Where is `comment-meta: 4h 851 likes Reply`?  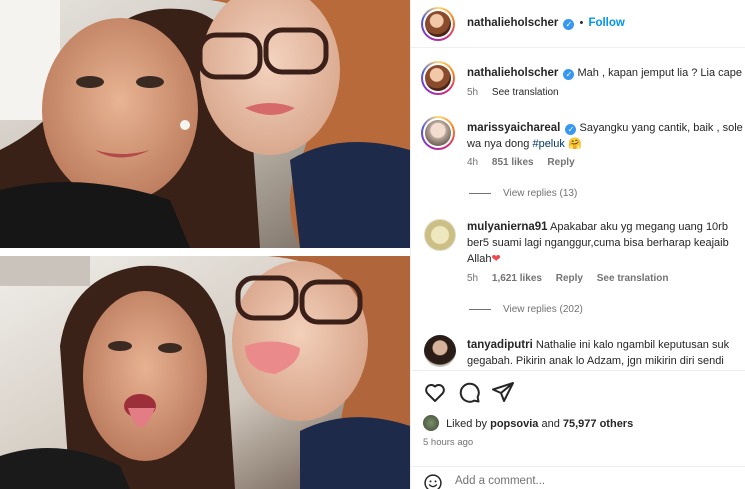 comment-meta: 4h 851 likes Reply is located at coordinates (526, 162).